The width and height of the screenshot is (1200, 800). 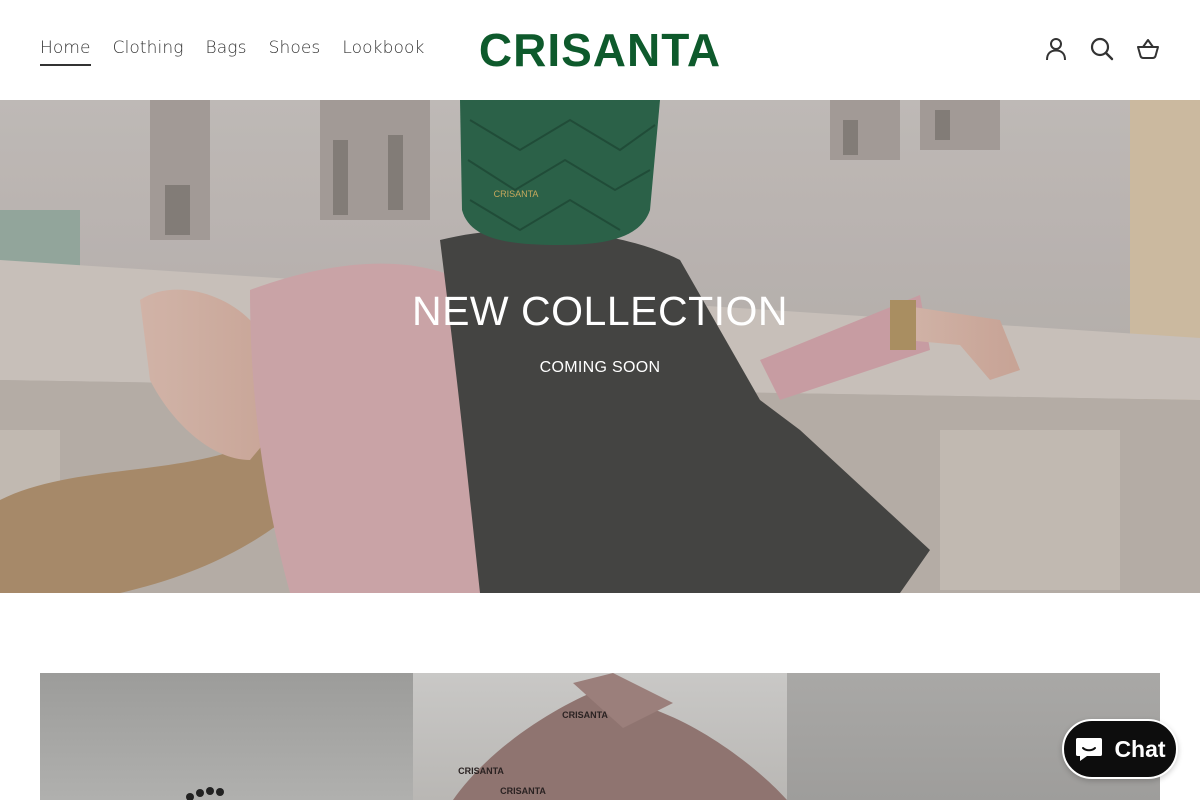 I want to click on brand-logo: CRISANTA, so click(x=600, y=50).